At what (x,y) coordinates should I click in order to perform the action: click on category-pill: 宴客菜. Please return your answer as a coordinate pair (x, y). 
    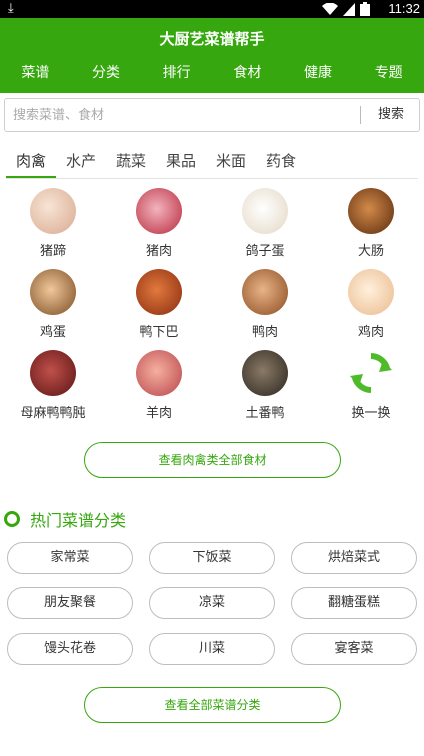
    Looking at the image, I should click on (354, 649).